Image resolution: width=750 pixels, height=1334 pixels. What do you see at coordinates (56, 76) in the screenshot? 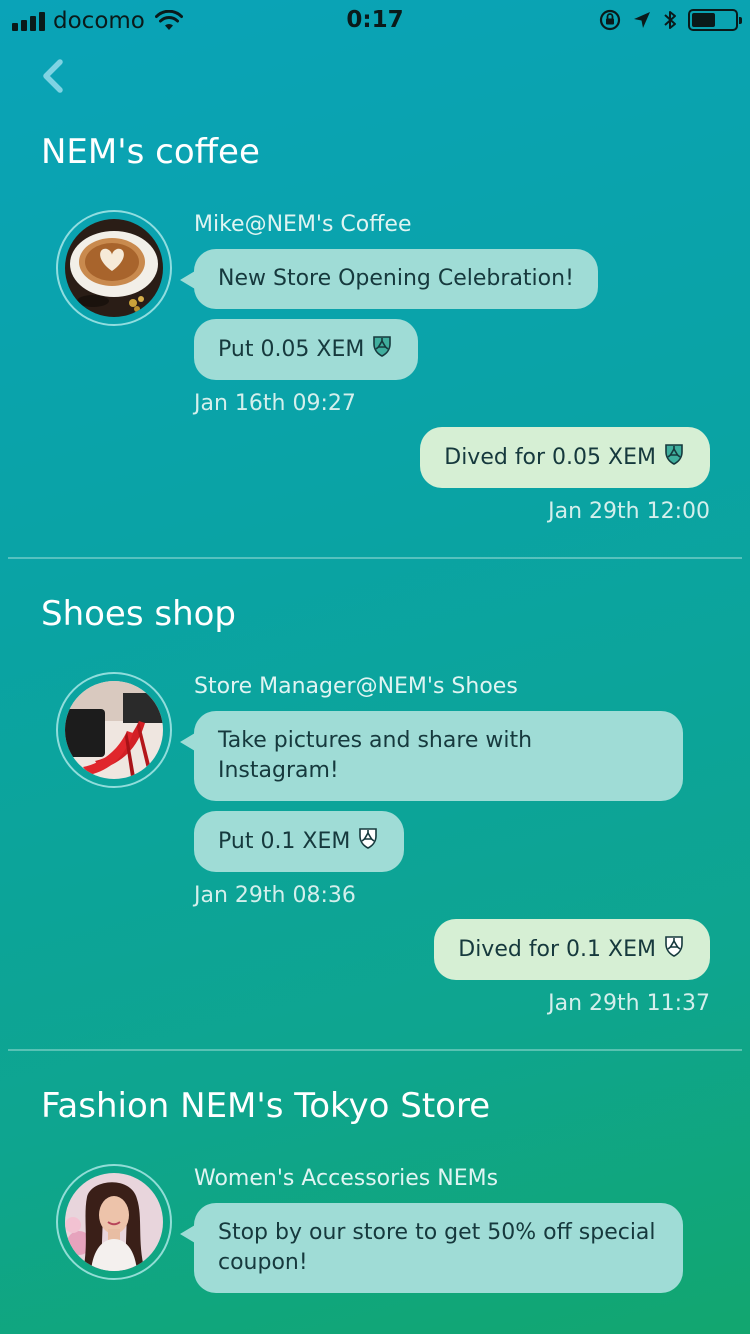
I see `back-chevron-icon` at bounding box center [56, 76].